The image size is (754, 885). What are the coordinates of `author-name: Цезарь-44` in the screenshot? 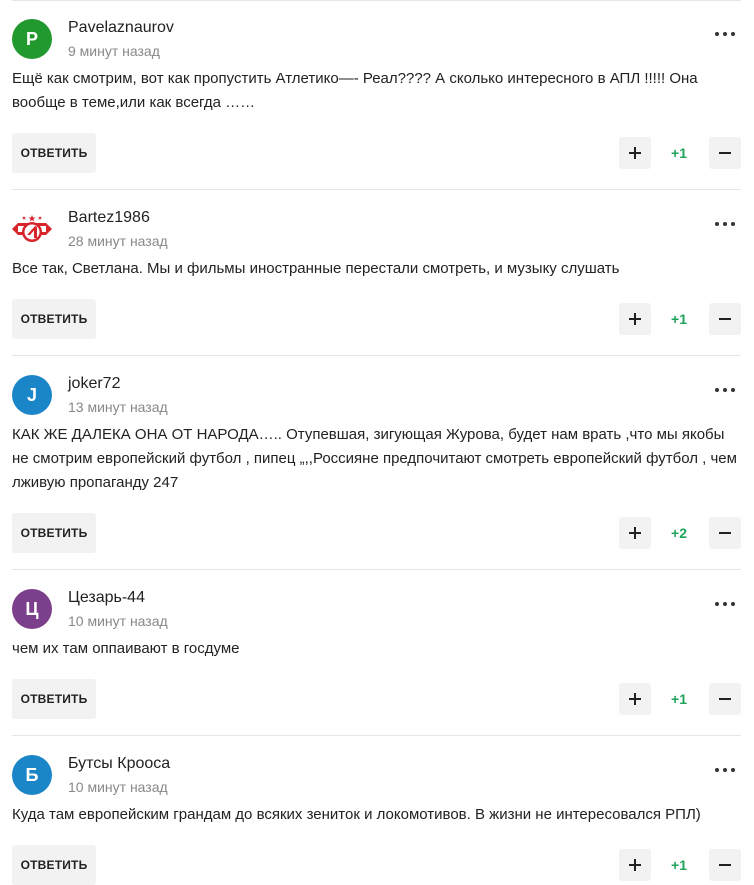 It's located at (106, 598).